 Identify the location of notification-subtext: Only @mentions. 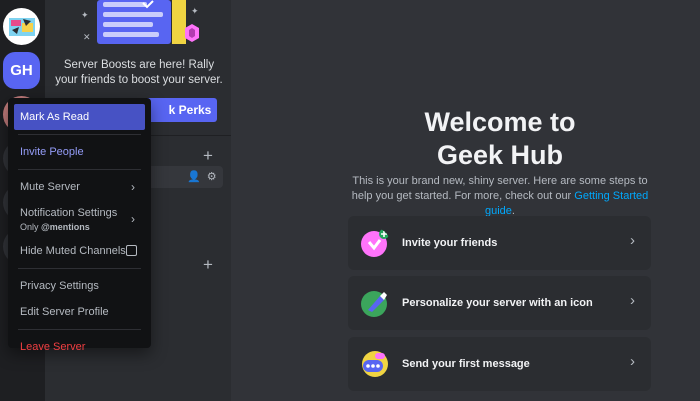
(55, 226).